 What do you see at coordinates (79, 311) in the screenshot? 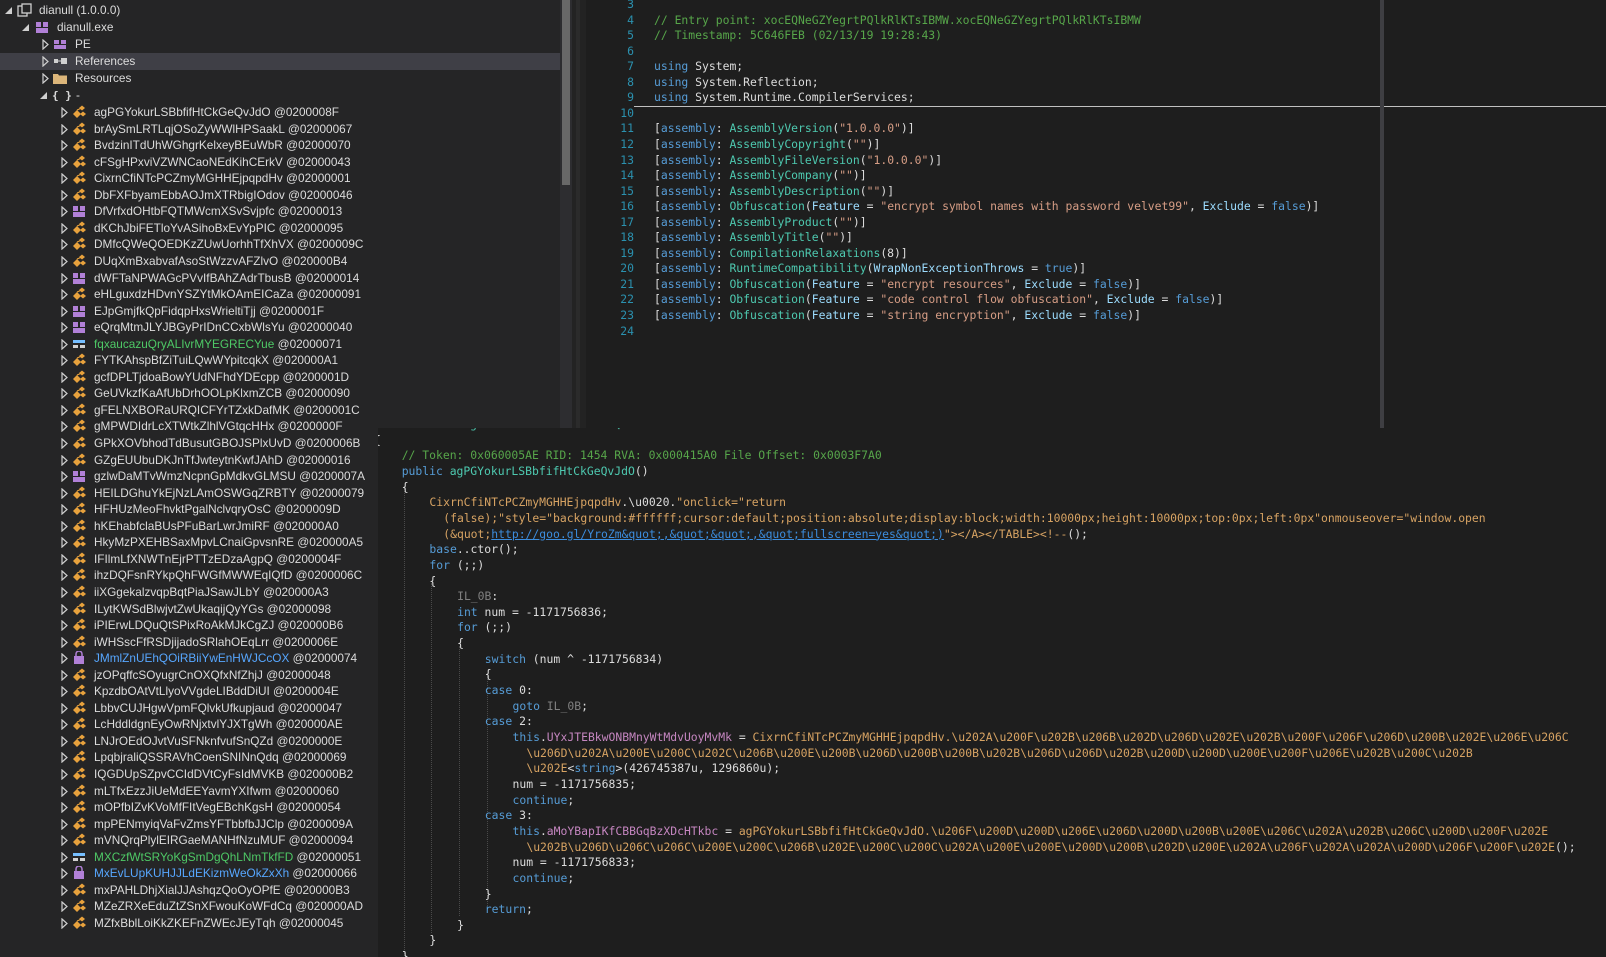
I see `struct-icon` at bounding box center [79, 311].